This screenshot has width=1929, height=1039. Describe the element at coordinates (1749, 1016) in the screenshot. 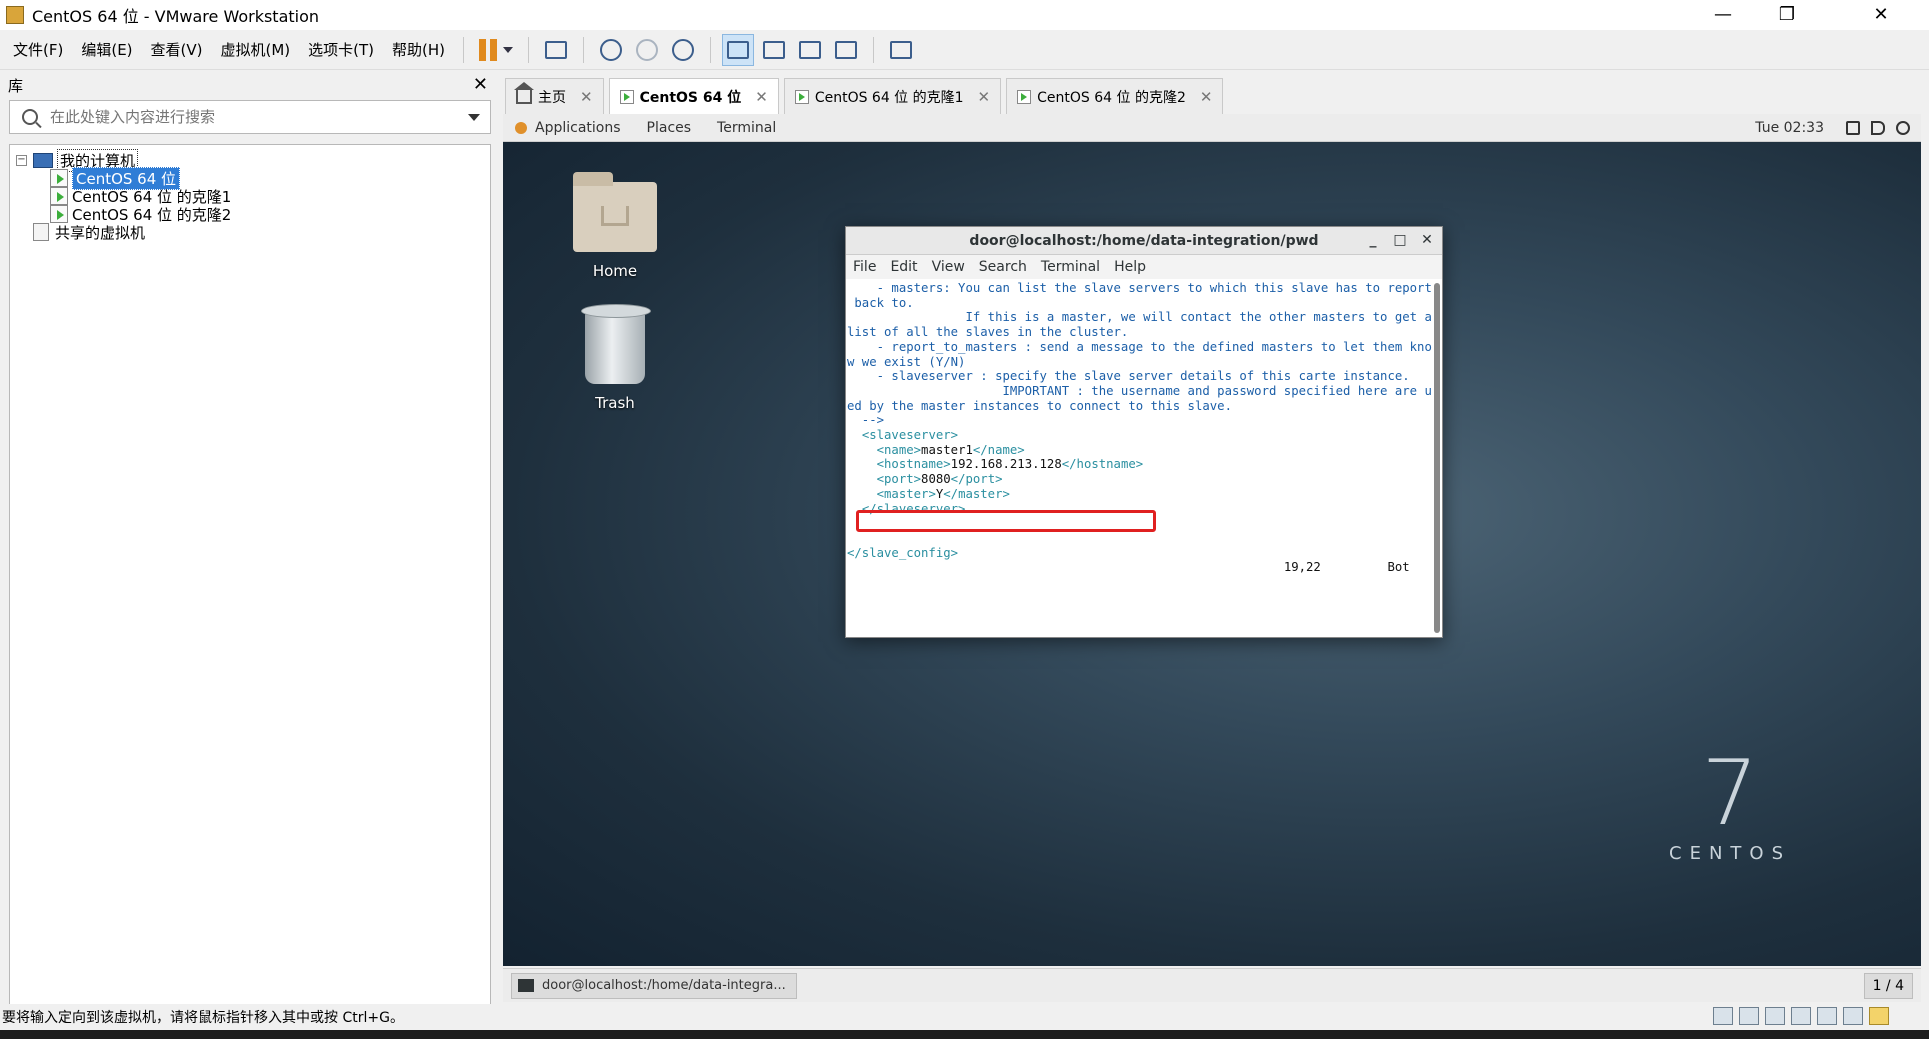

I see `cd-dvd-icon` at that location.